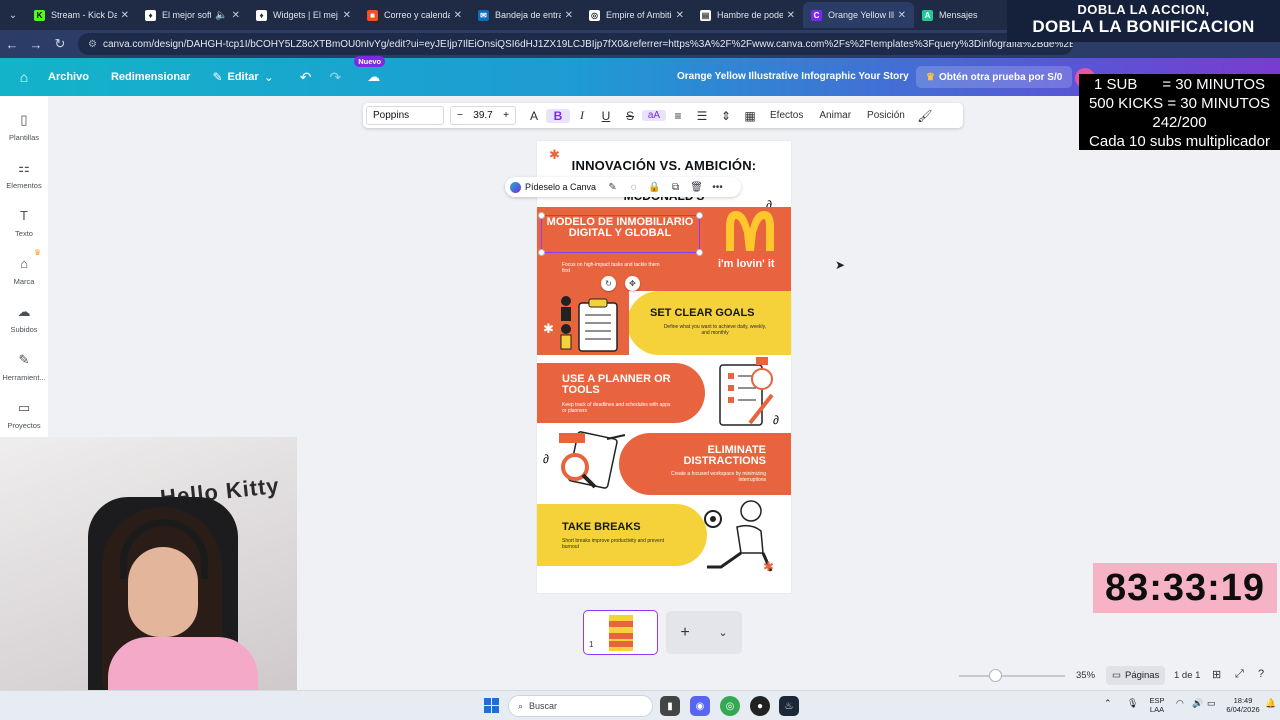 This screenshot has height=720, width=1280. Describe the element at coordinates (670, 706) in the screenshot. I see `file-explorer-icon: ▮` at that location.